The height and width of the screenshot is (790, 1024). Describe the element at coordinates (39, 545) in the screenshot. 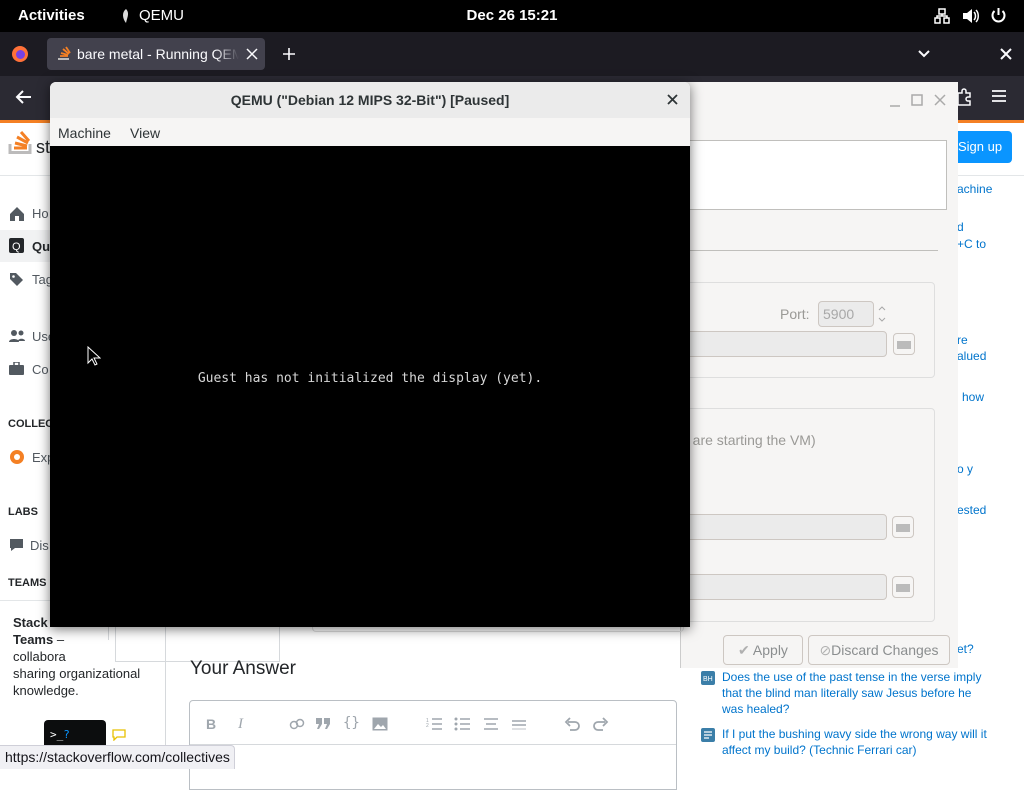

I see `nav-discussions: Dis` at that location.